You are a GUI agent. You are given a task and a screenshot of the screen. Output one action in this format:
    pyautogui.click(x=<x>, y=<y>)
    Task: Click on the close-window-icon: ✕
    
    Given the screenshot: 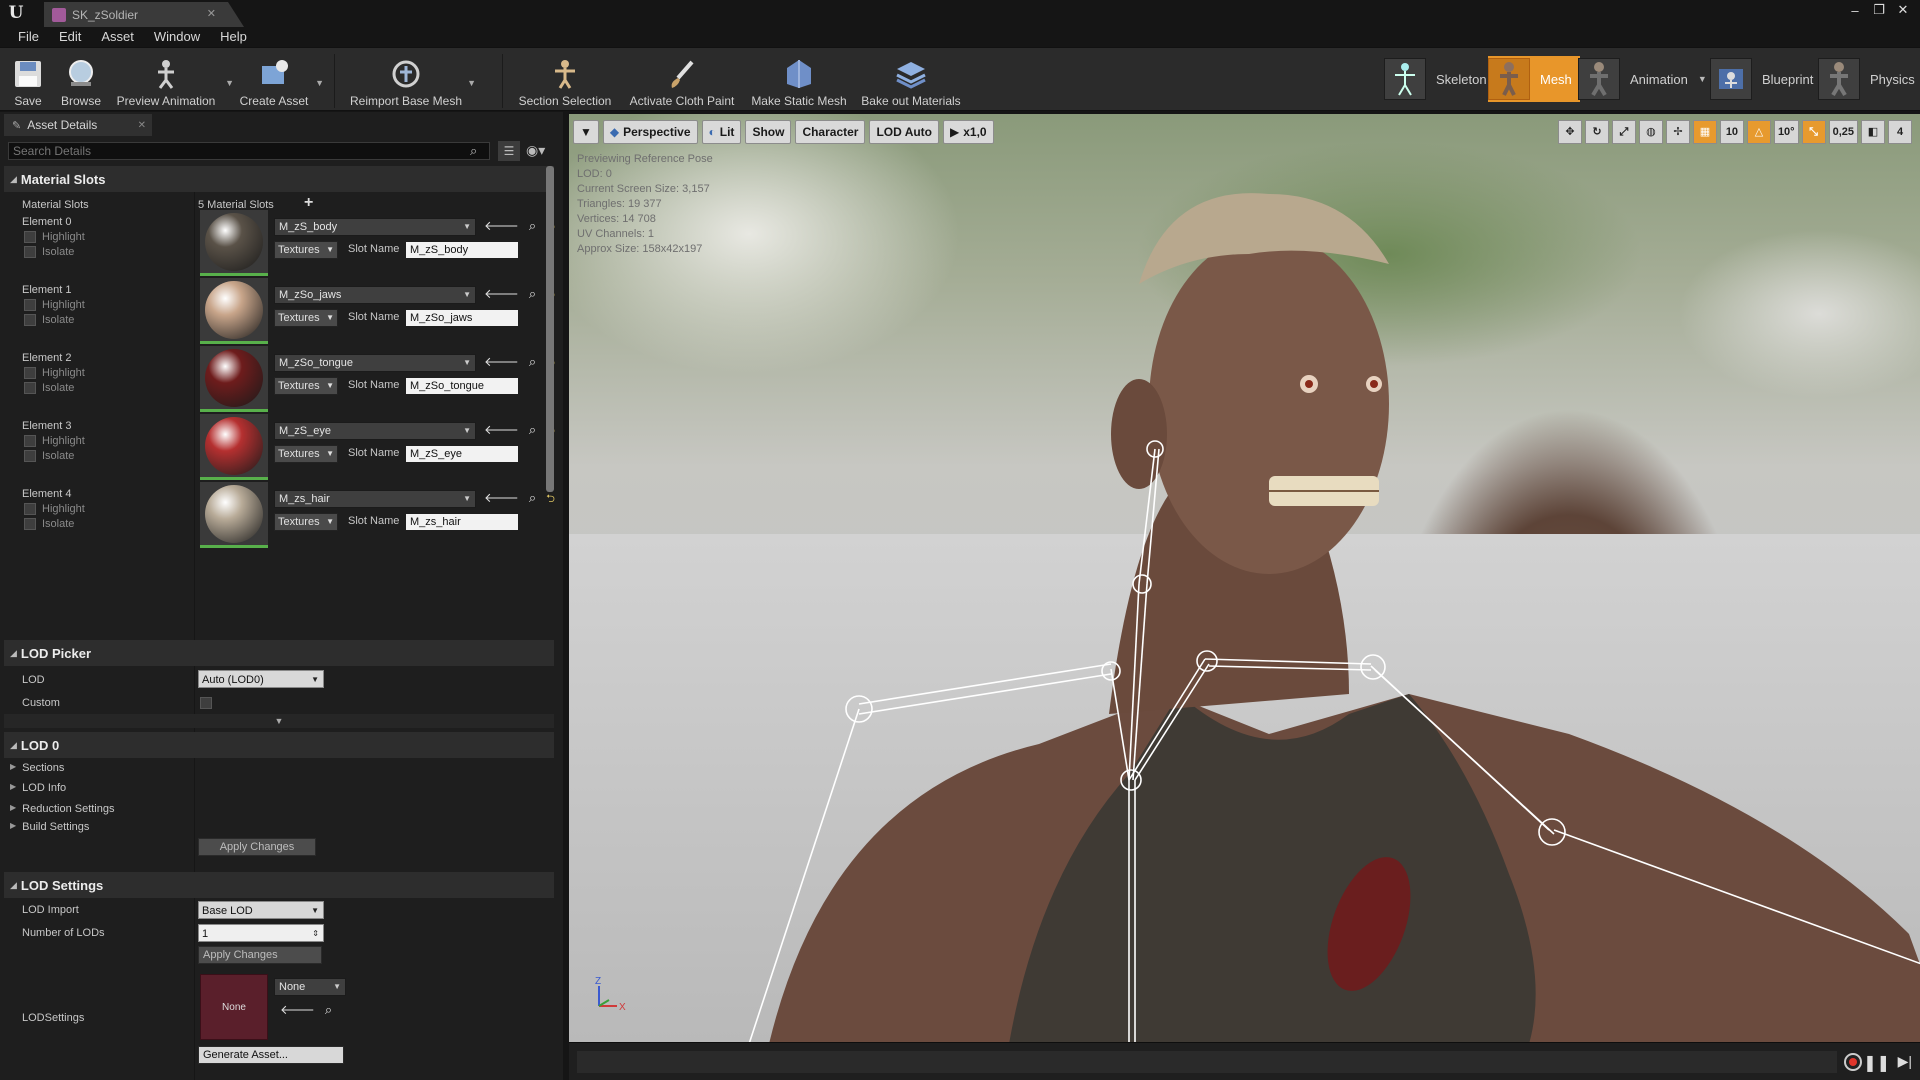 What is the action you would take?
    pyautogui.click(x=1903, y=10)
    